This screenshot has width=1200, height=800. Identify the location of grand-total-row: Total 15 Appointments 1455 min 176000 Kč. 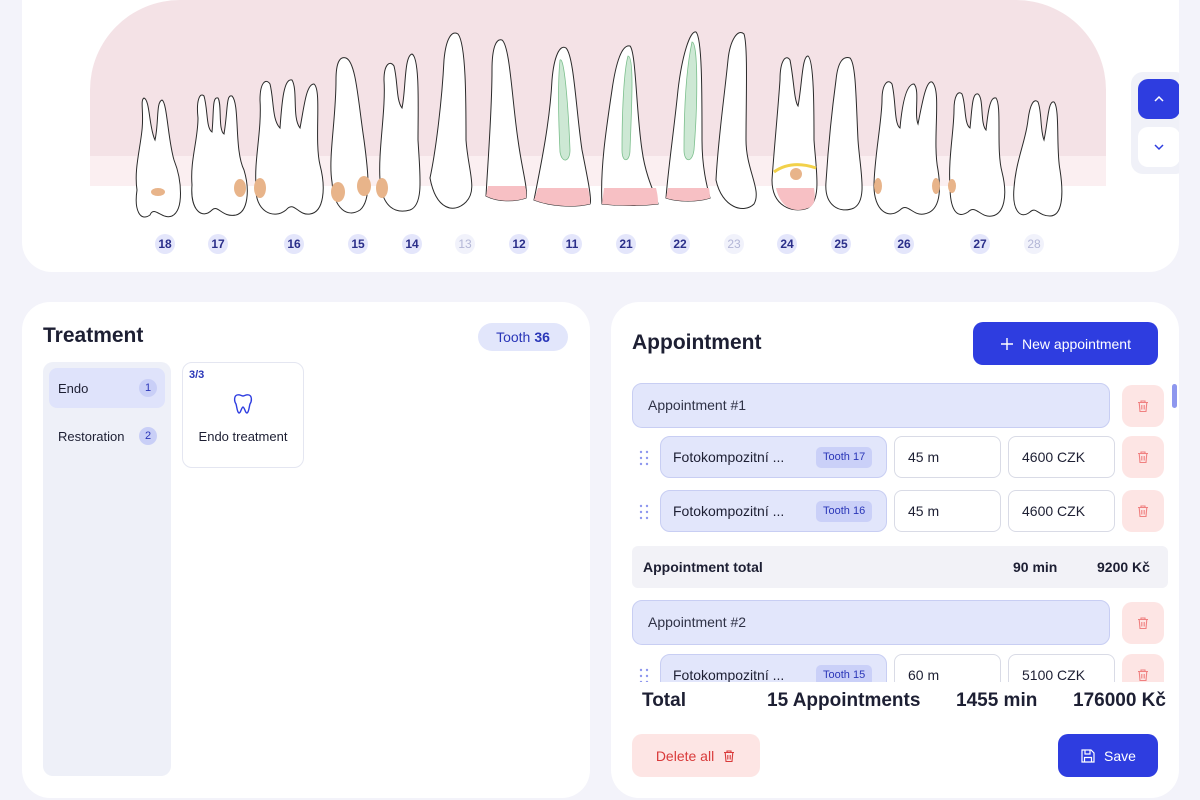
(895, 703).